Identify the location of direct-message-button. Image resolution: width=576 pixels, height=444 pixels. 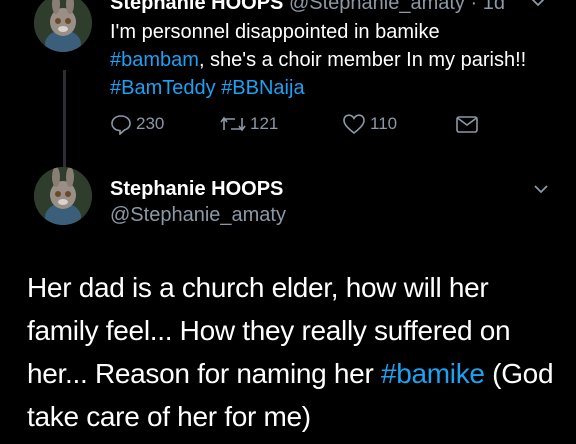
(469, 124).